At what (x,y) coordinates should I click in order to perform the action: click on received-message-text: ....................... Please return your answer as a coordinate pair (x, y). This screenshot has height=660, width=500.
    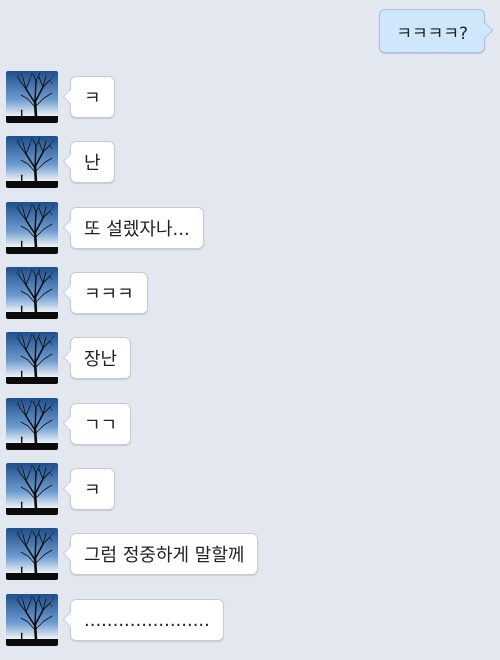
    Looking at the image, I should click on (147, 620).